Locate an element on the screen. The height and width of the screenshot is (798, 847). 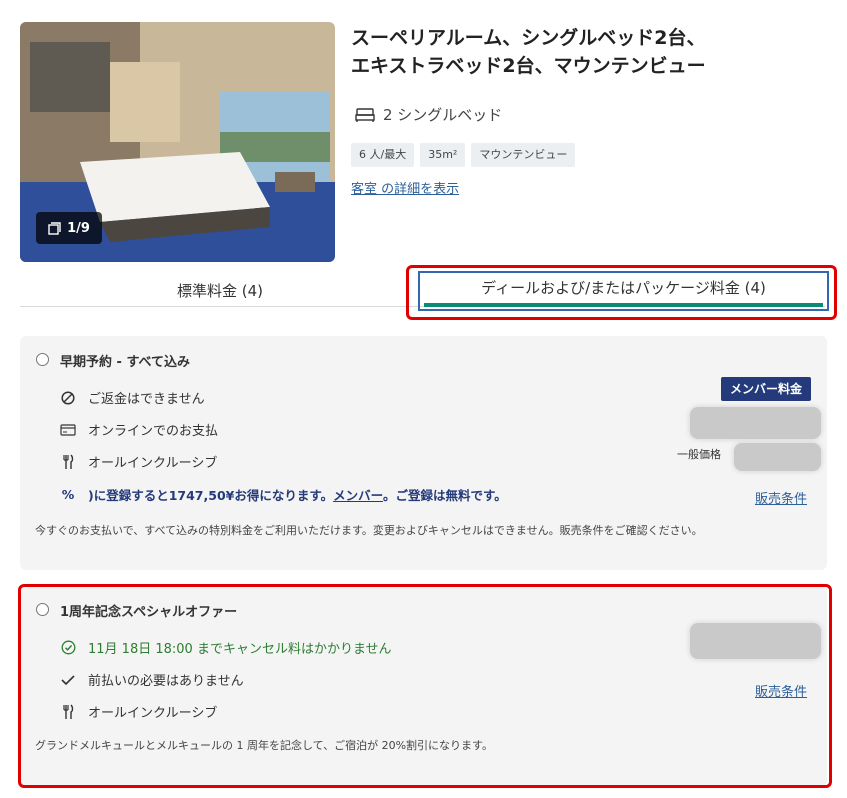
photo-counter: 1/9 is located at coordinates (69, 228).